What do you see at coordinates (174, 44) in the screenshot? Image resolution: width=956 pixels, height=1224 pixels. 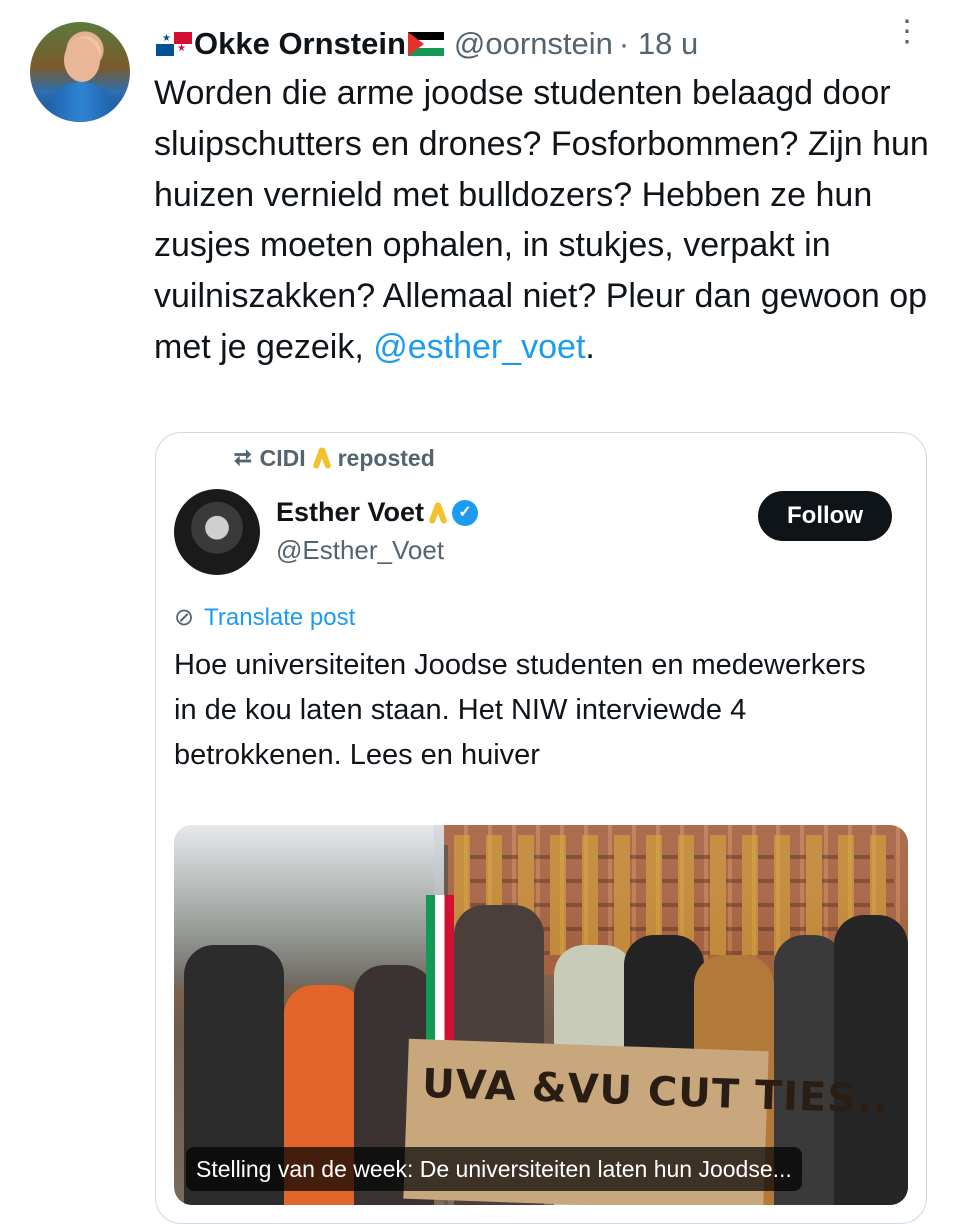 I see `panama-flag-icon: ★ ★` at bounding box center [174, 44].